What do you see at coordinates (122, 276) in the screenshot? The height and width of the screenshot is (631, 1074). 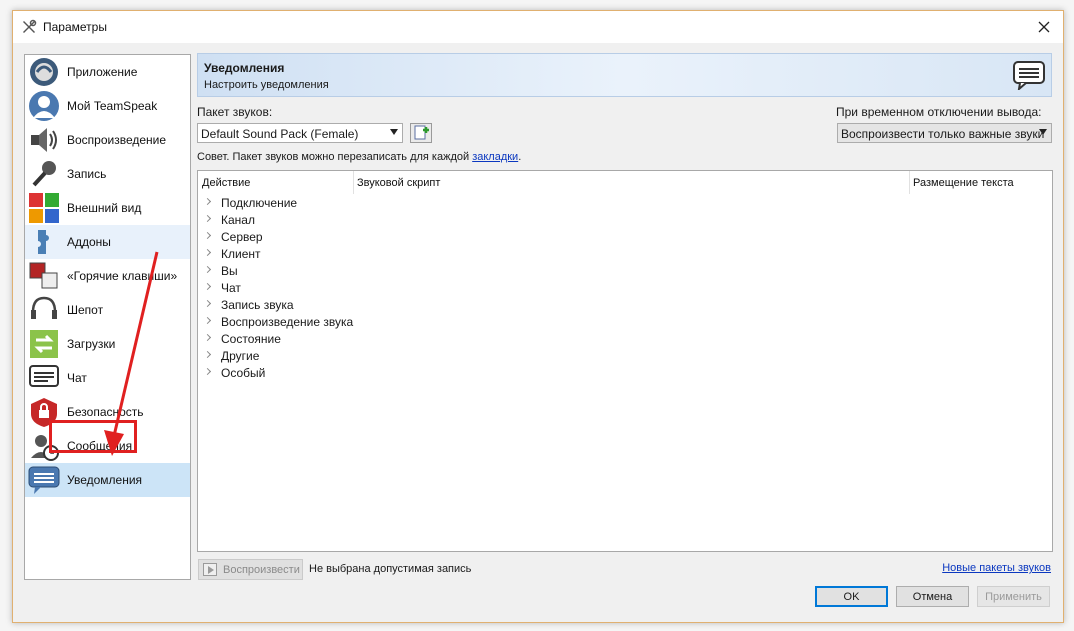 I see `sidebar-item-label: «Горячие клавиши»` at bounding box center [122, 276].